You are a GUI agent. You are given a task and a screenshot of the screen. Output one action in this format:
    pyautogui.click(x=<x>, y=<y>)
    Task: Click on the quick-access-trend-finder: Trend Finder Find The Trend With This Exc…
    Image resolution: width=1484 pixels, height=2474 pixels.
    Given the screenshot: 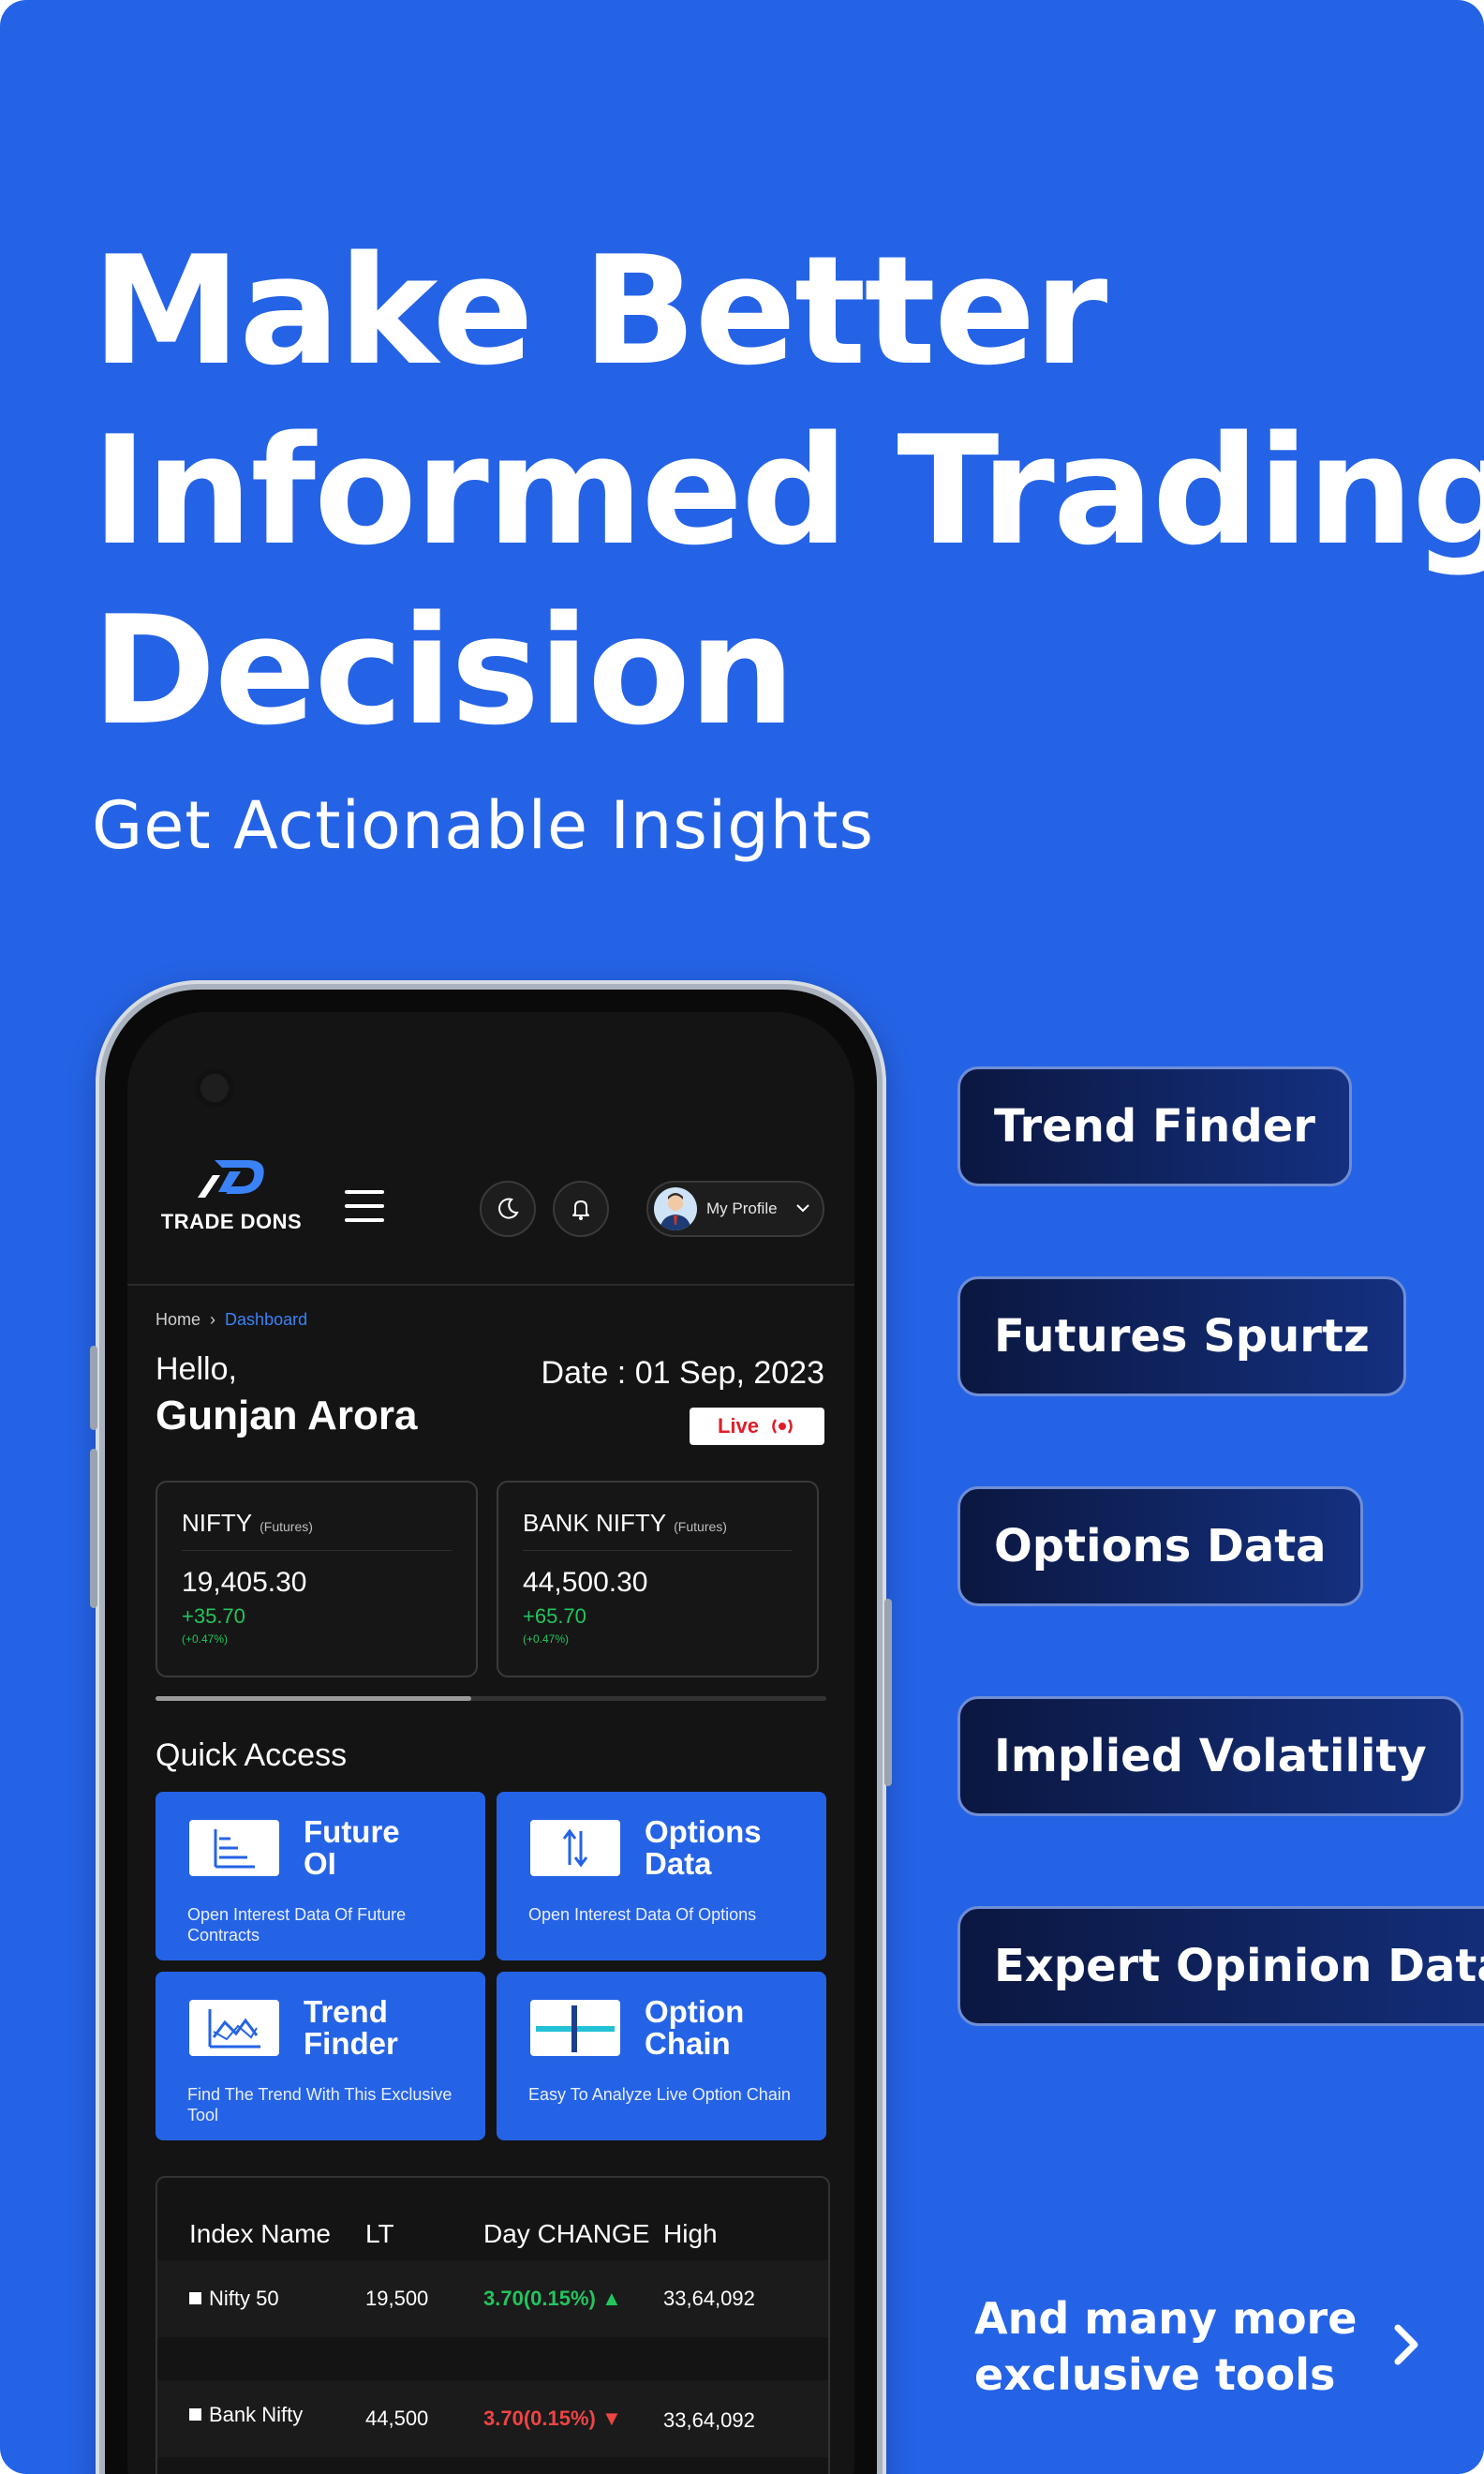 What is the action you would take?
    pyautogui.click(x=320, y=2056)
    